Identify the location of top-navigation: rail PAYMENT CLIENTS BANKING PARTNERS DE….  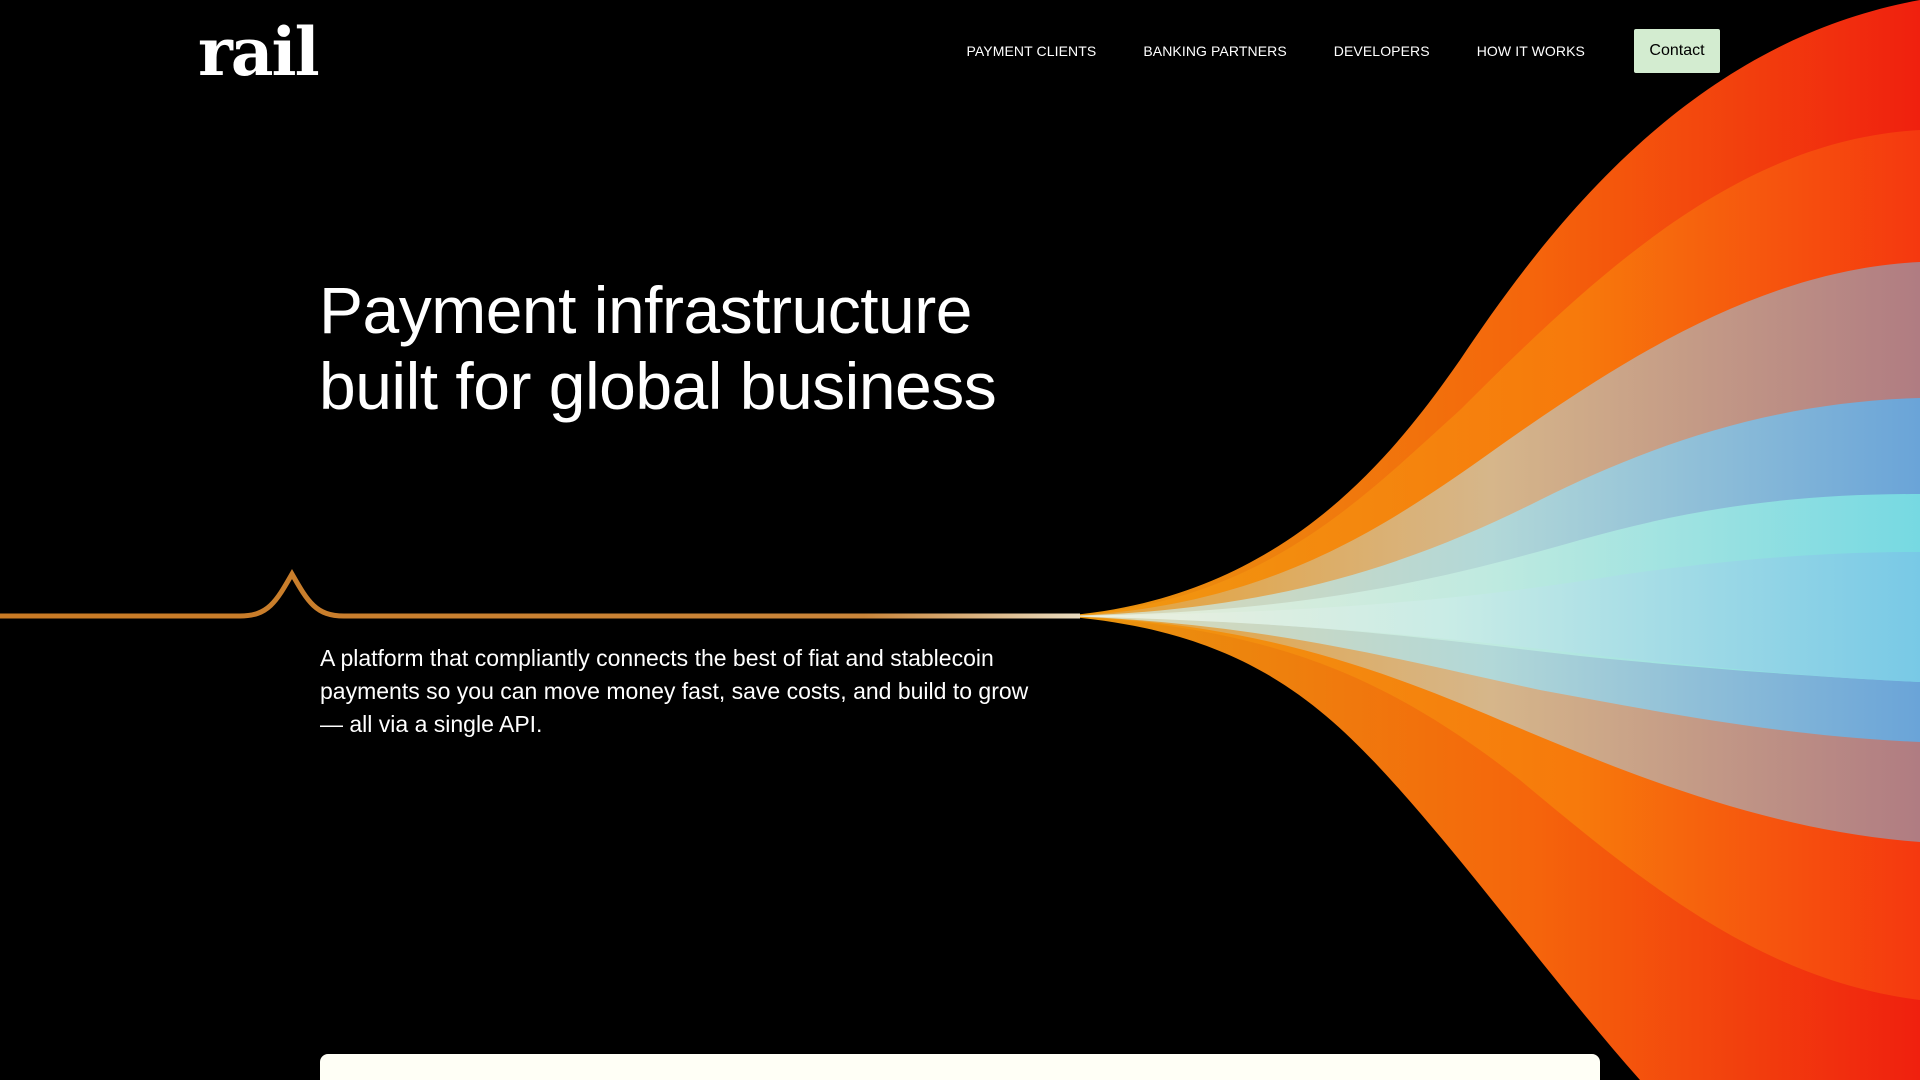
(960, 51).